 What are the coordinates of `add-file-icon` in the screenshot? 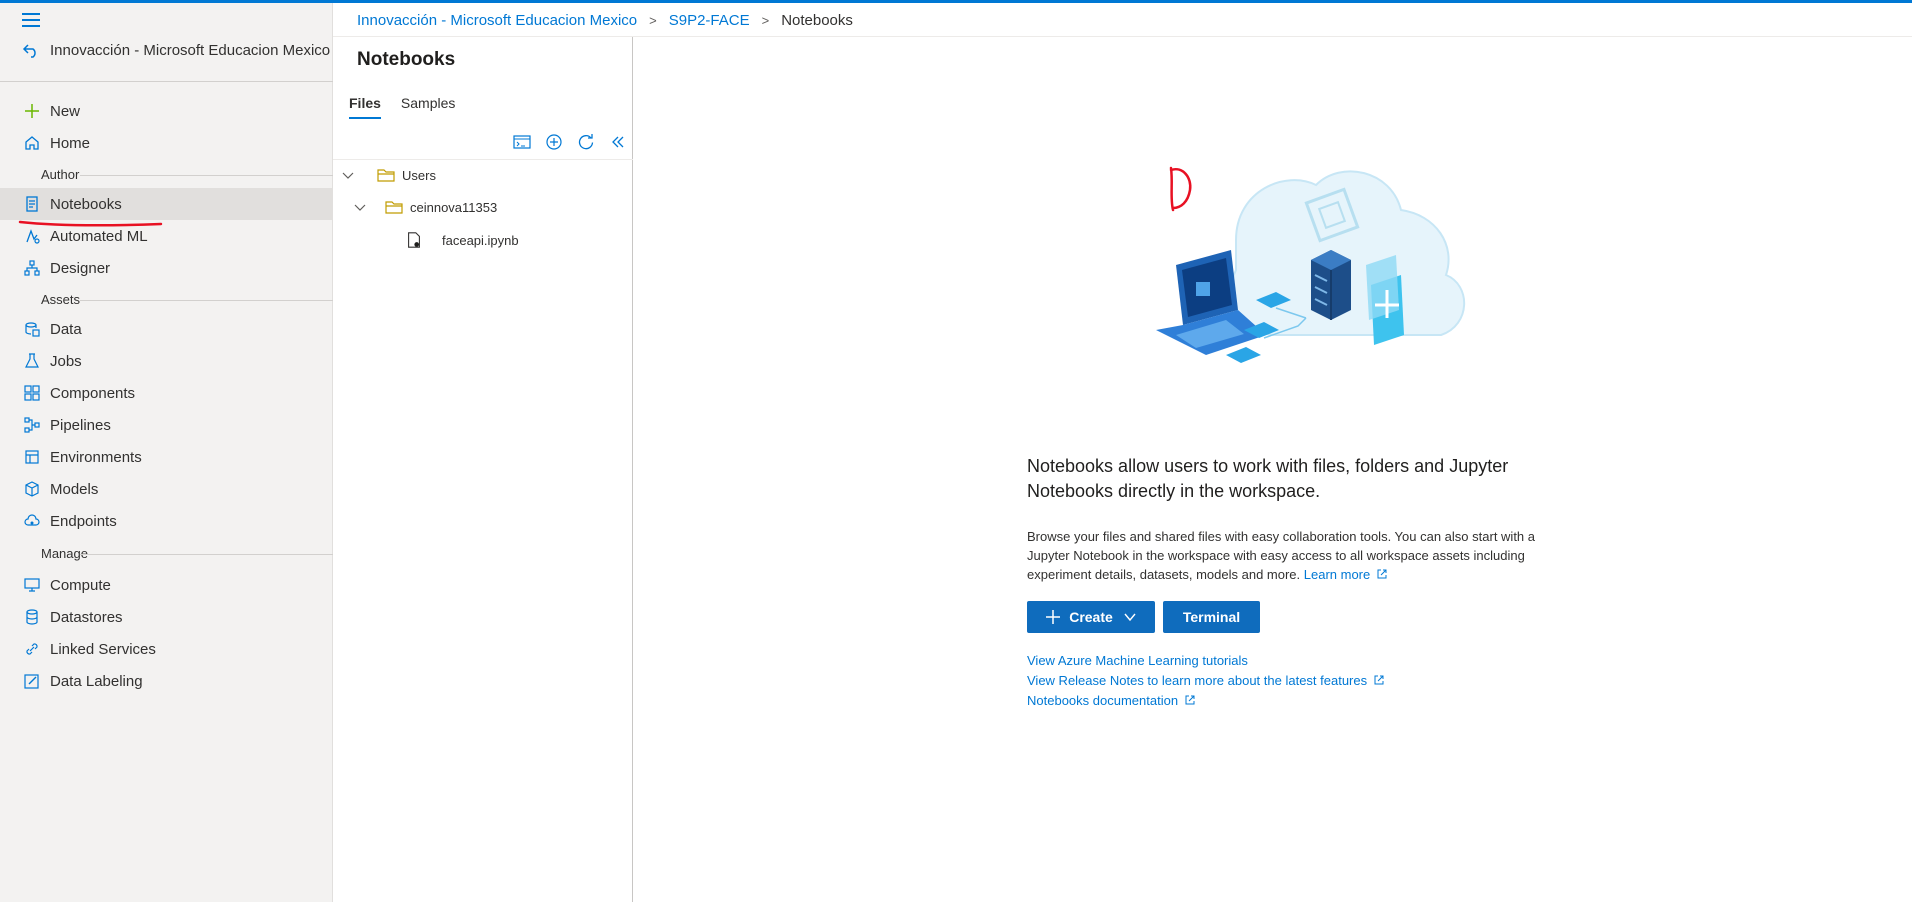 It's located at (554, 142).